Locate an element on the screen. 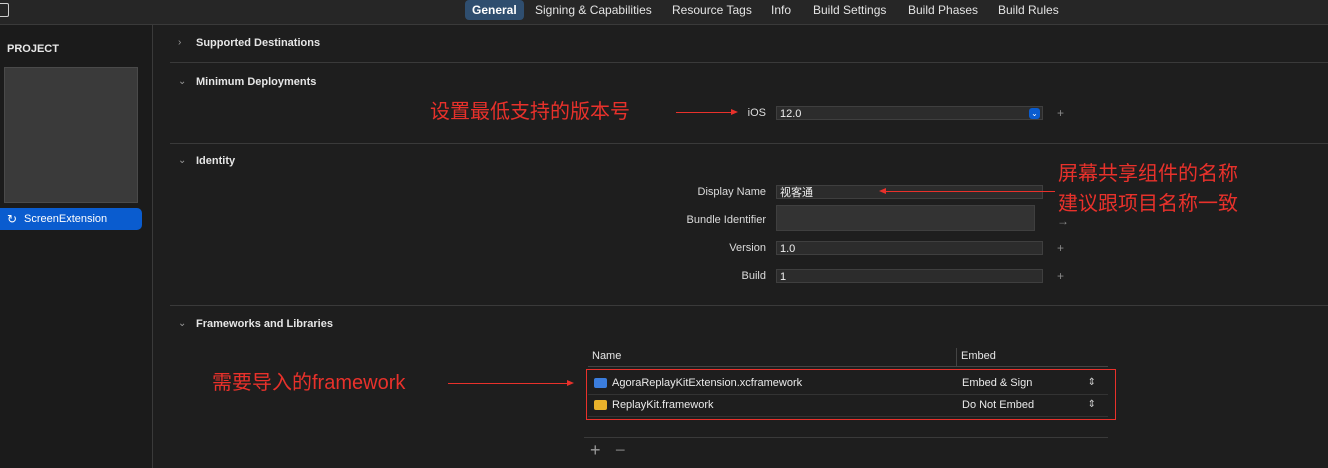 The image size is (1328, 468). build-field: 1 is located at coordinates (909, 276).